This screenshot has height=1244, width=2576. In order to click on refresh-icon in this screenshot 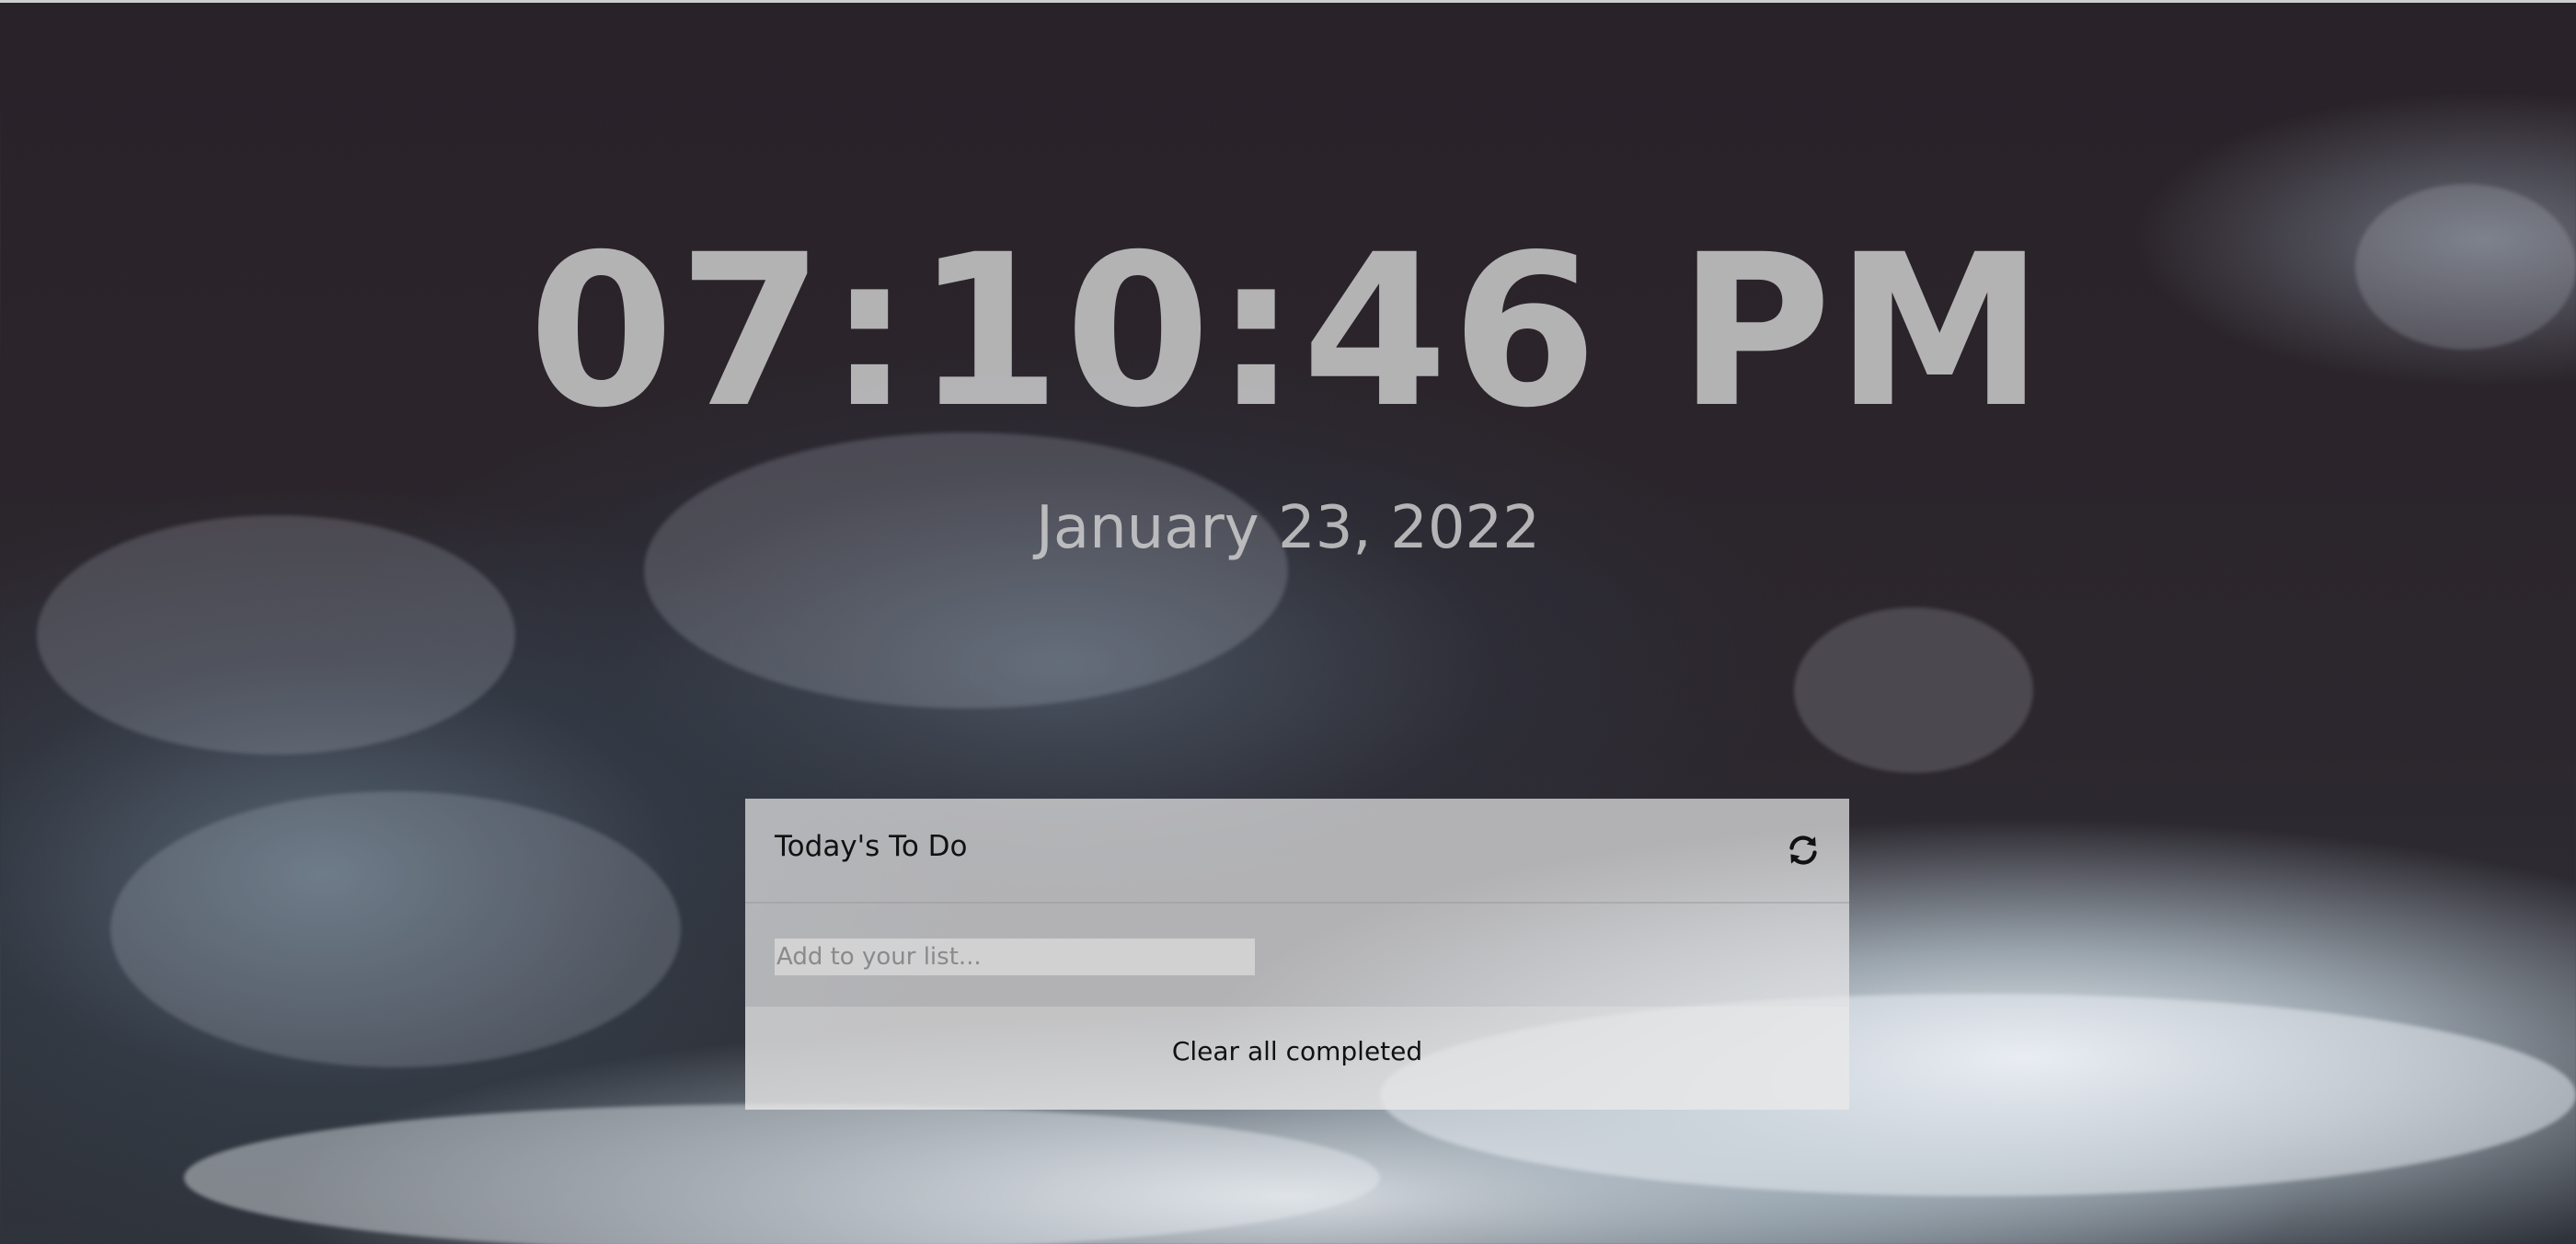, I will do `click(1803, 850)`.